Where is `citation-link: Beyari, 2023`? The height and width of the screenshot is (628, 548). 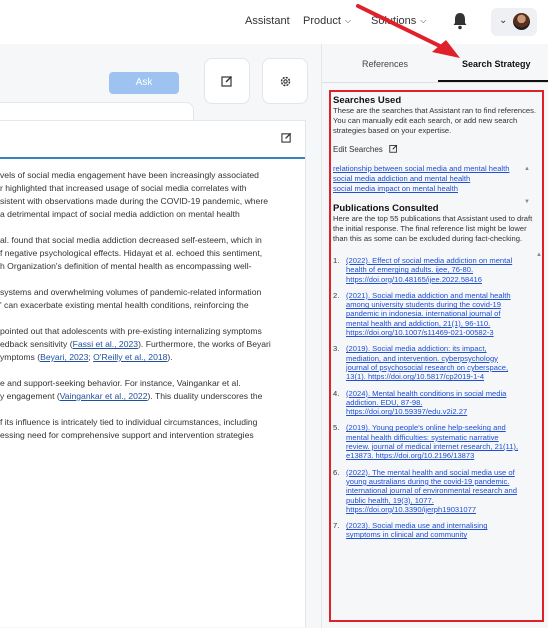 citation-link: Beyari, 2023 is located at coordinates (64, 357).